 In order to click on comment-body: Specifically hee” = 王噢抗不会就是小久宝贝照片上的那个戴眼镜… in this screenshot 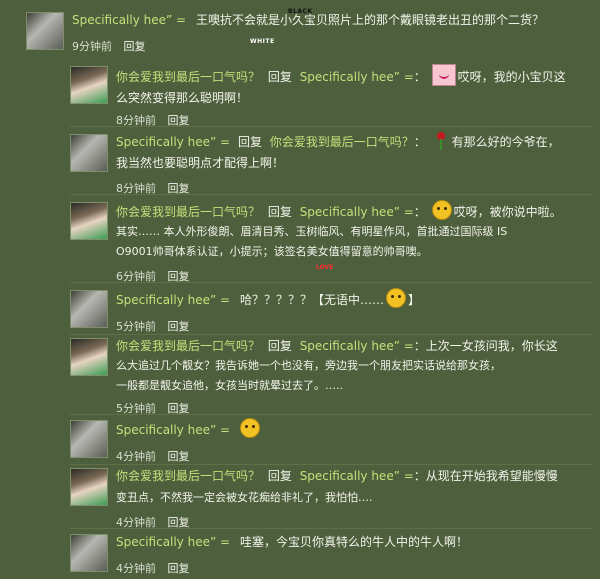, I will do `click(332, 20)`.